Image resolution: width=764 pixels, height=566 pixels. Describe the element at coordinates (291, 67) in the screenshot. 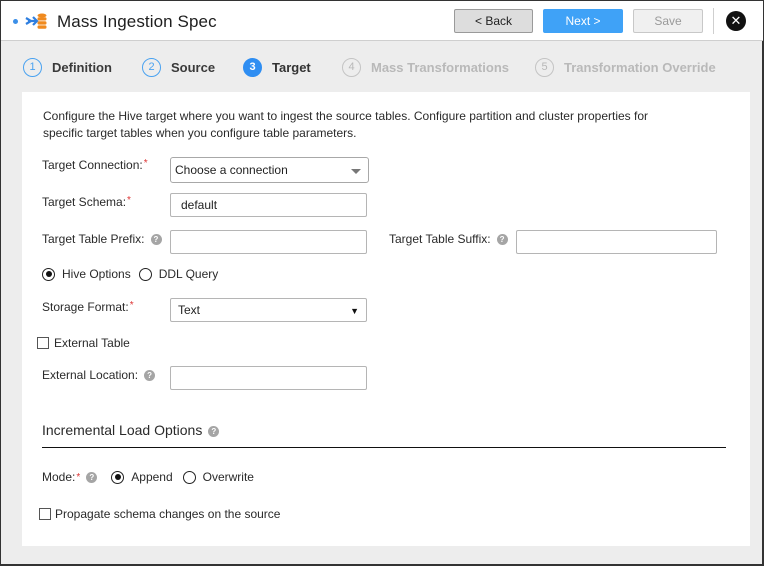

I see `step-label: Target` at that location.